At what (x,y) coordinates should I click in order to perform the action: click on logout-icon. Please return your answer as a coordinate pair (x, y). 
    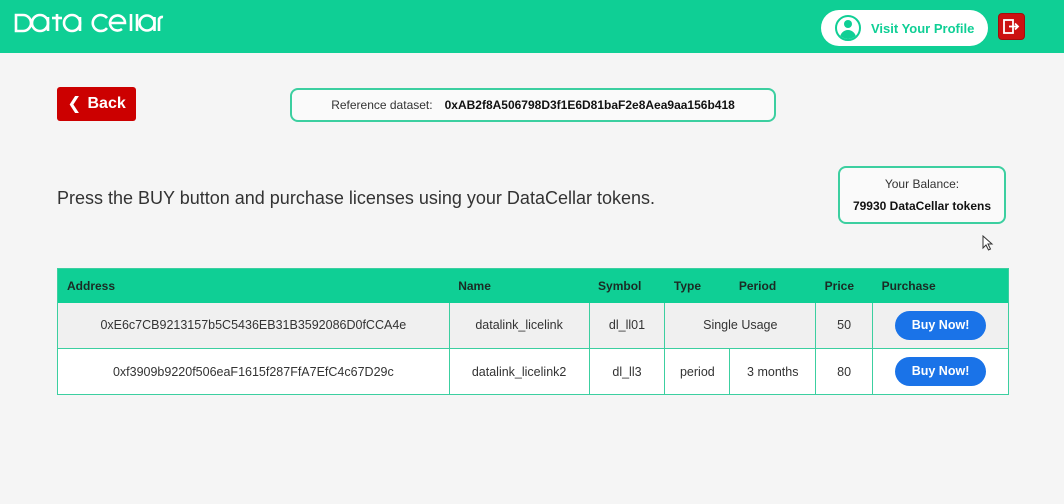
    Looking at the image, I should click on (1011, 26).